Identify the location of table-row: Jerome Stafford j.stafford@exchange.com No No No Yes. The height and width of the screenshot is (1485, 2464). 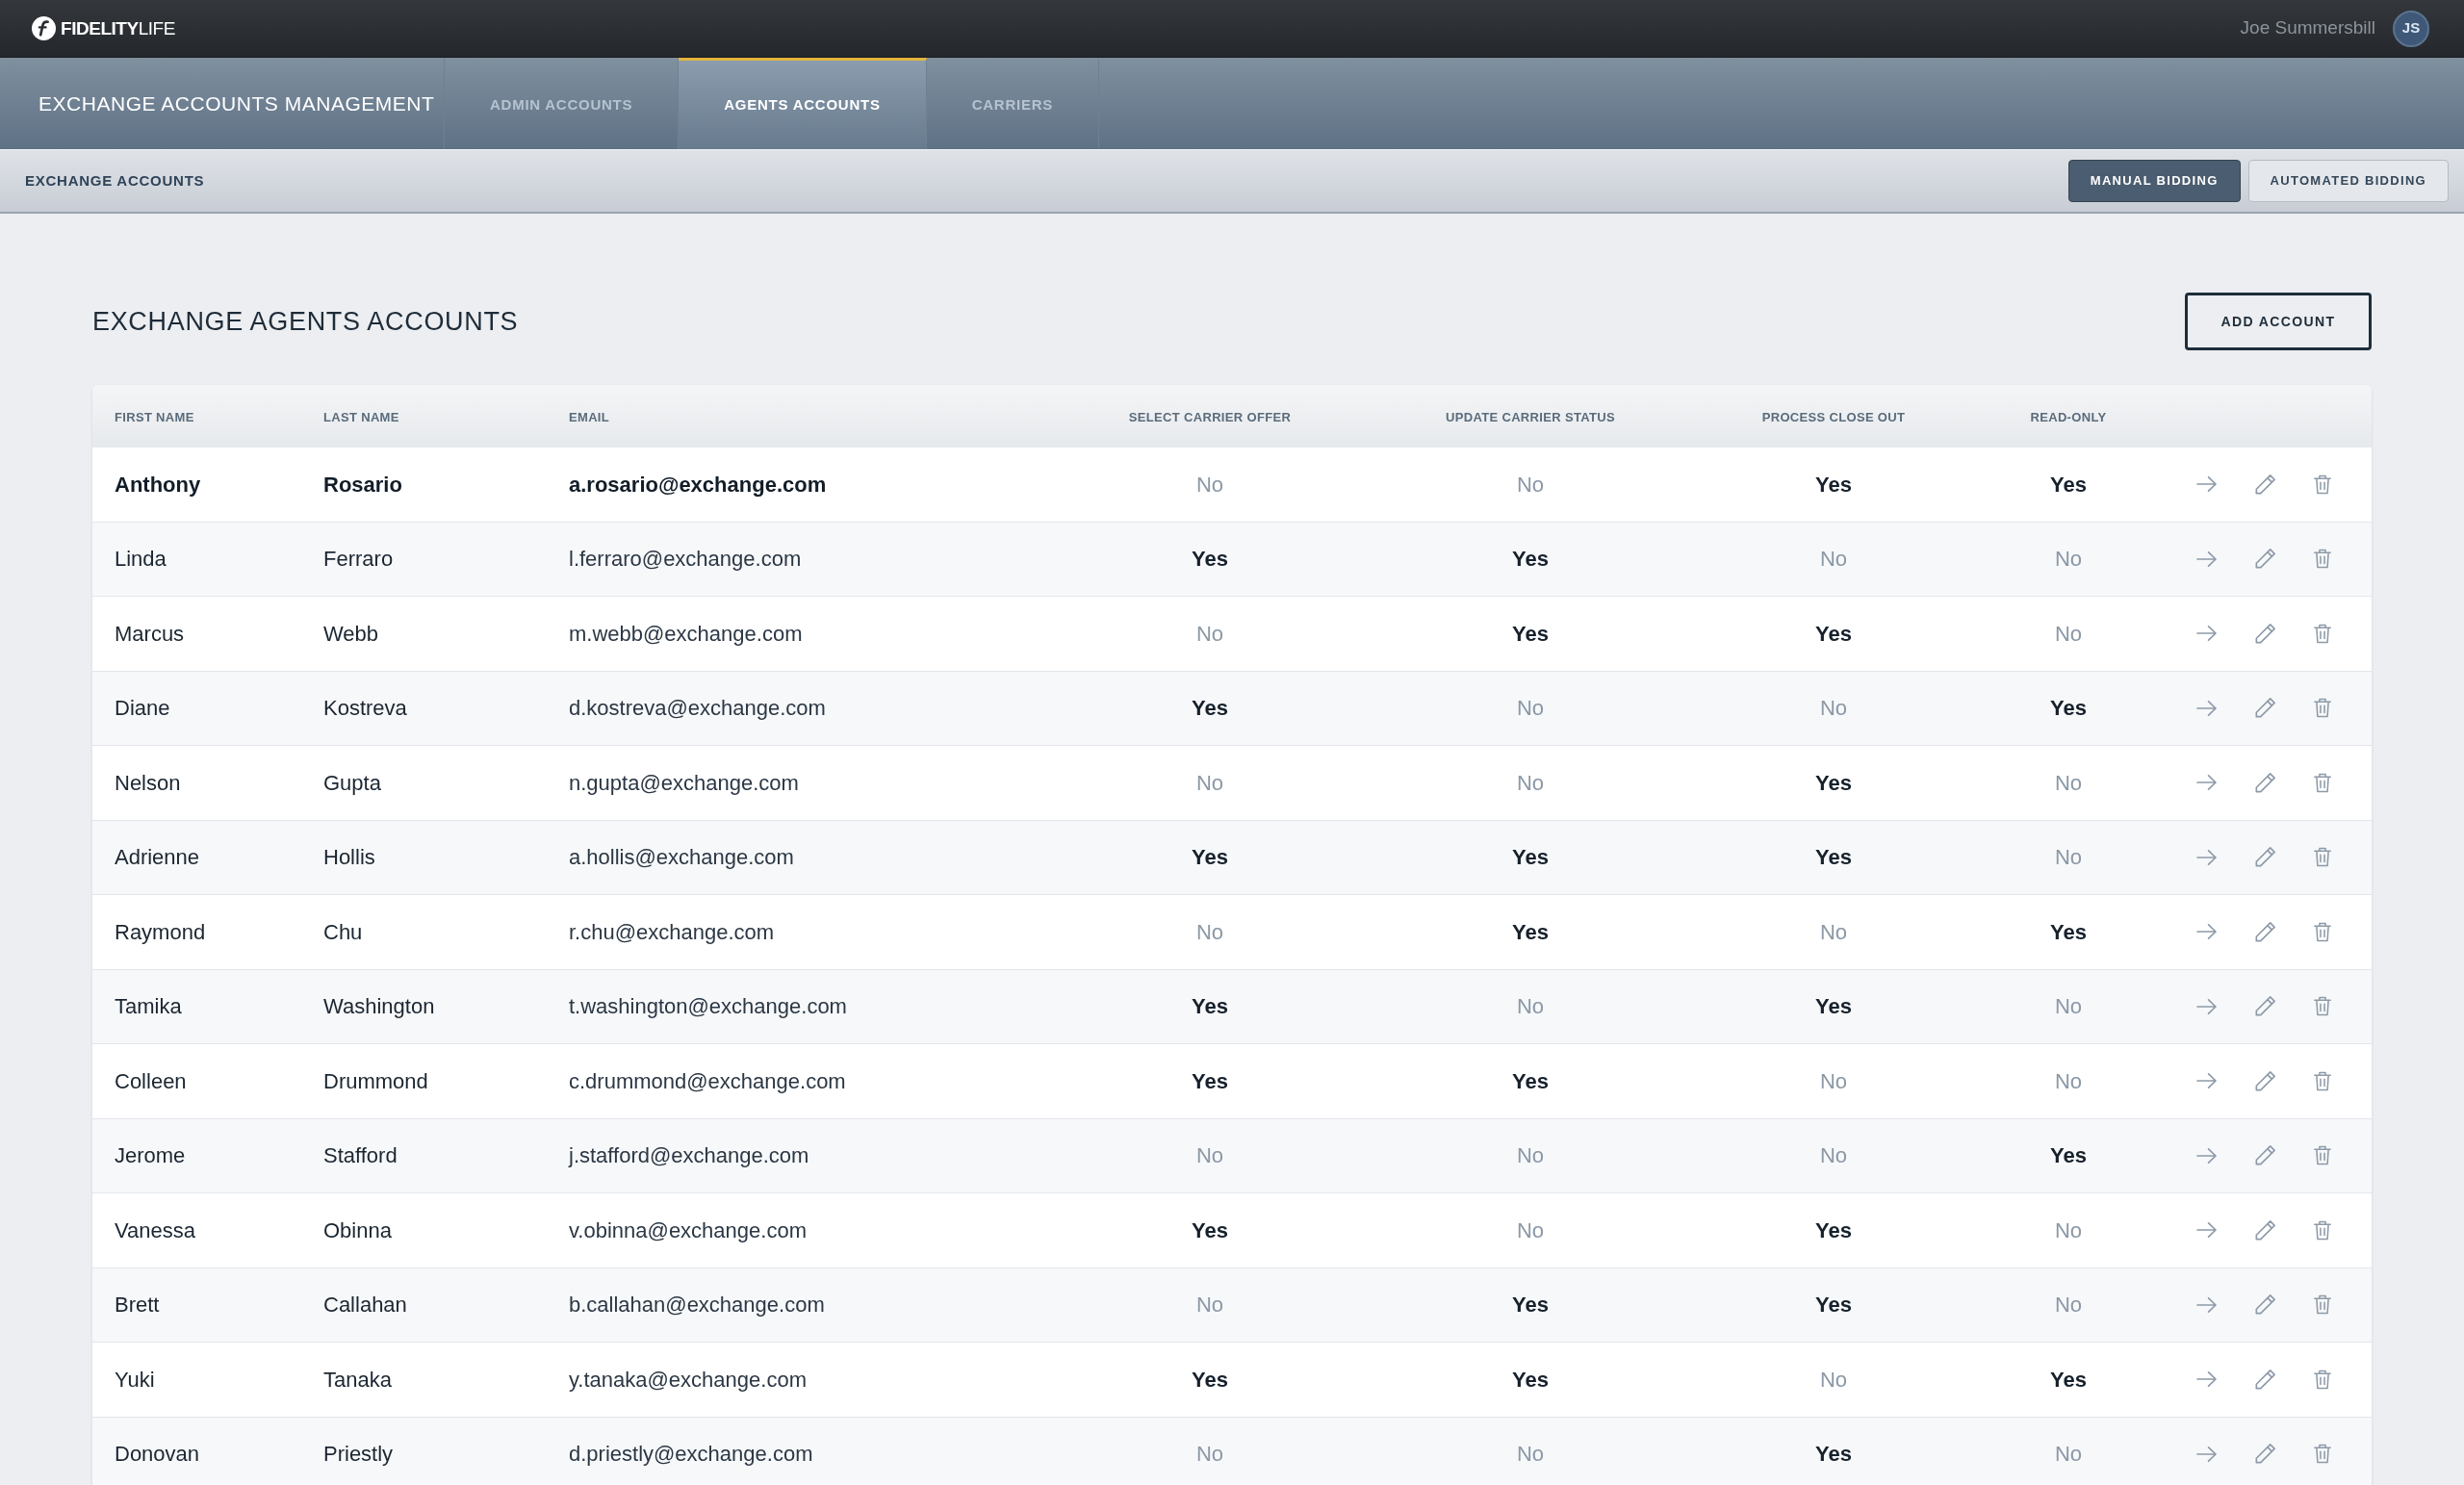
(1232, 1155).